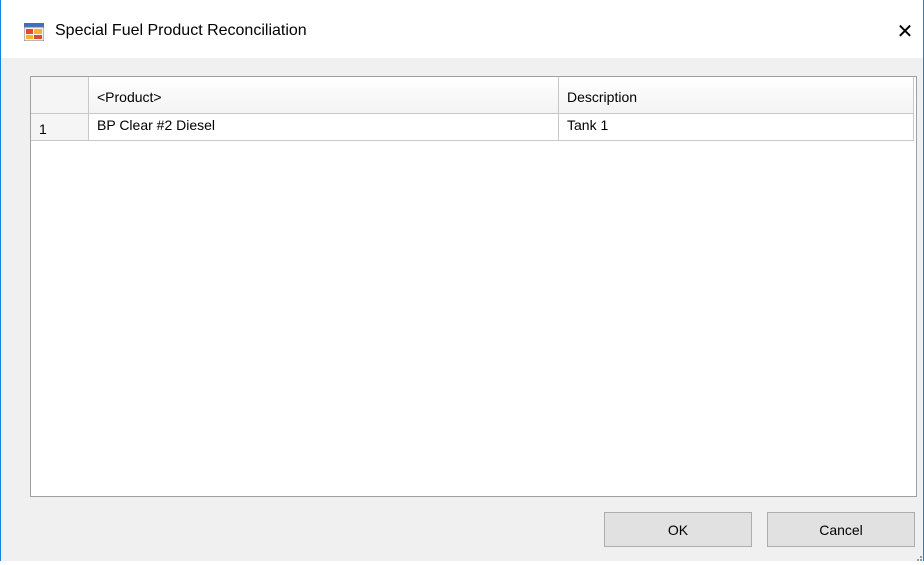 The image size is (924, 565). What do you see at coordinates (181, 30) in the screenshot?
I see `window-title: Special Fuel Product Reconciliation` at bounding box center [181, 30].